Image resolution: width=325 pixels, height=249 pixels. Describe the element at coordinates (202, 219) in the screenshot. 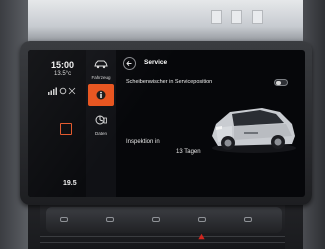

I see `rear-defrost-button` at that location.